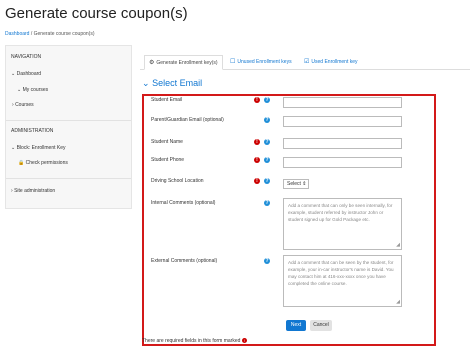  I want to click on guardian-email-label: Parent/Guardian Email (optional), so click(187, 120).